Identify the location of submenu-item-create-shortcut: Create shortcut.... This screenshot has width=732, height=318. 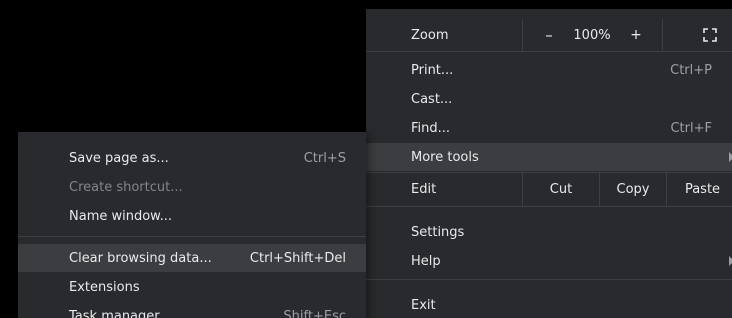
(192, 187).